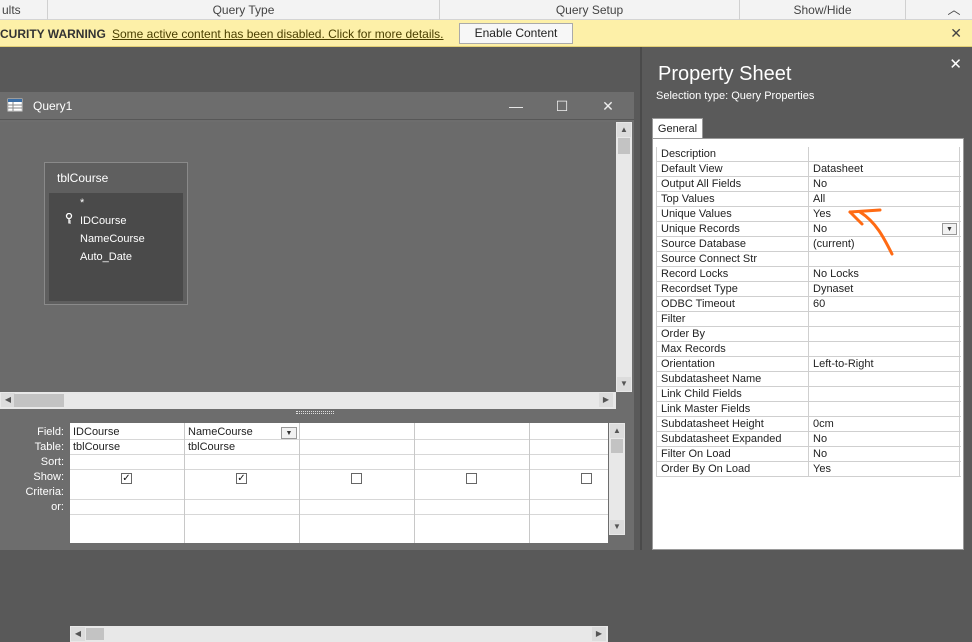 This screenshot has width=972, height=642. Describe the element at coordinates (127, 432) in the screenshot. I see `grid-field-cell: IDCourse` at that location.